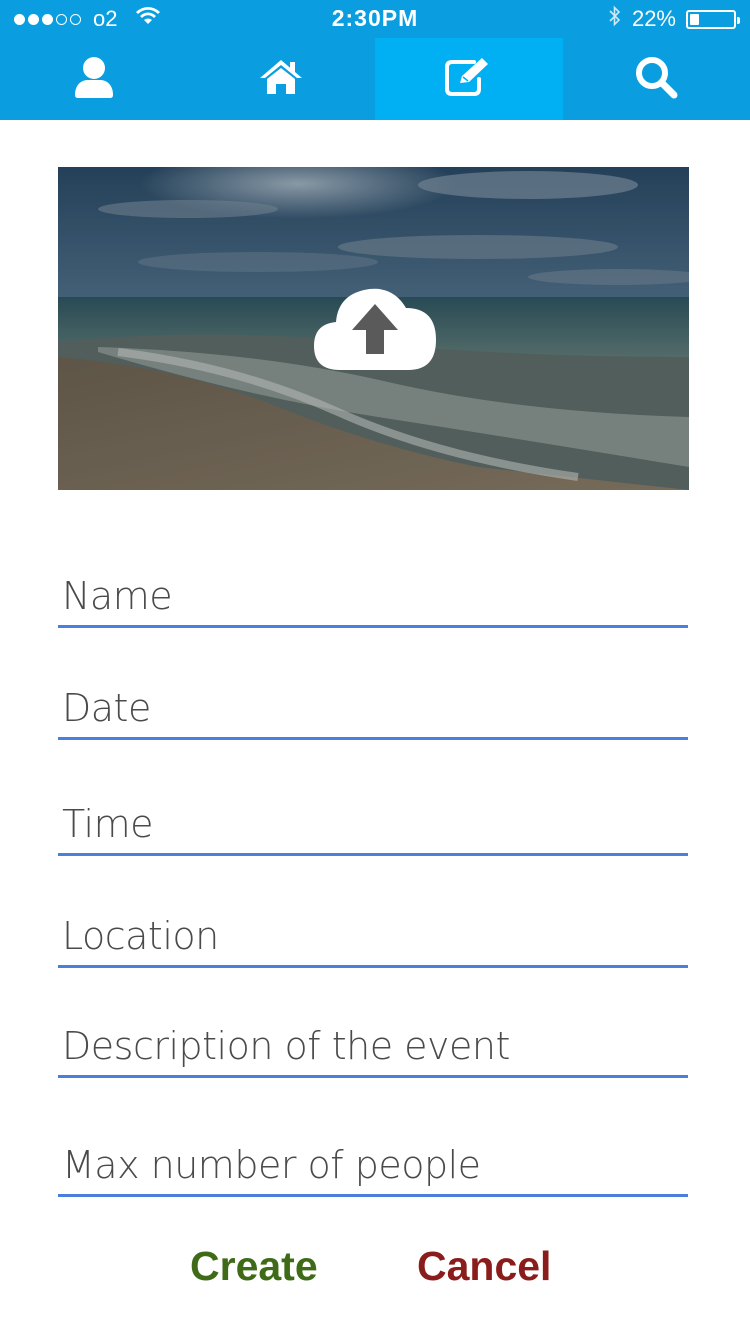 This screenshot has height=1334, width=750. Describe the element at coordinates (373, 938) in the screenshot. I see `location-field: Location` at that location.